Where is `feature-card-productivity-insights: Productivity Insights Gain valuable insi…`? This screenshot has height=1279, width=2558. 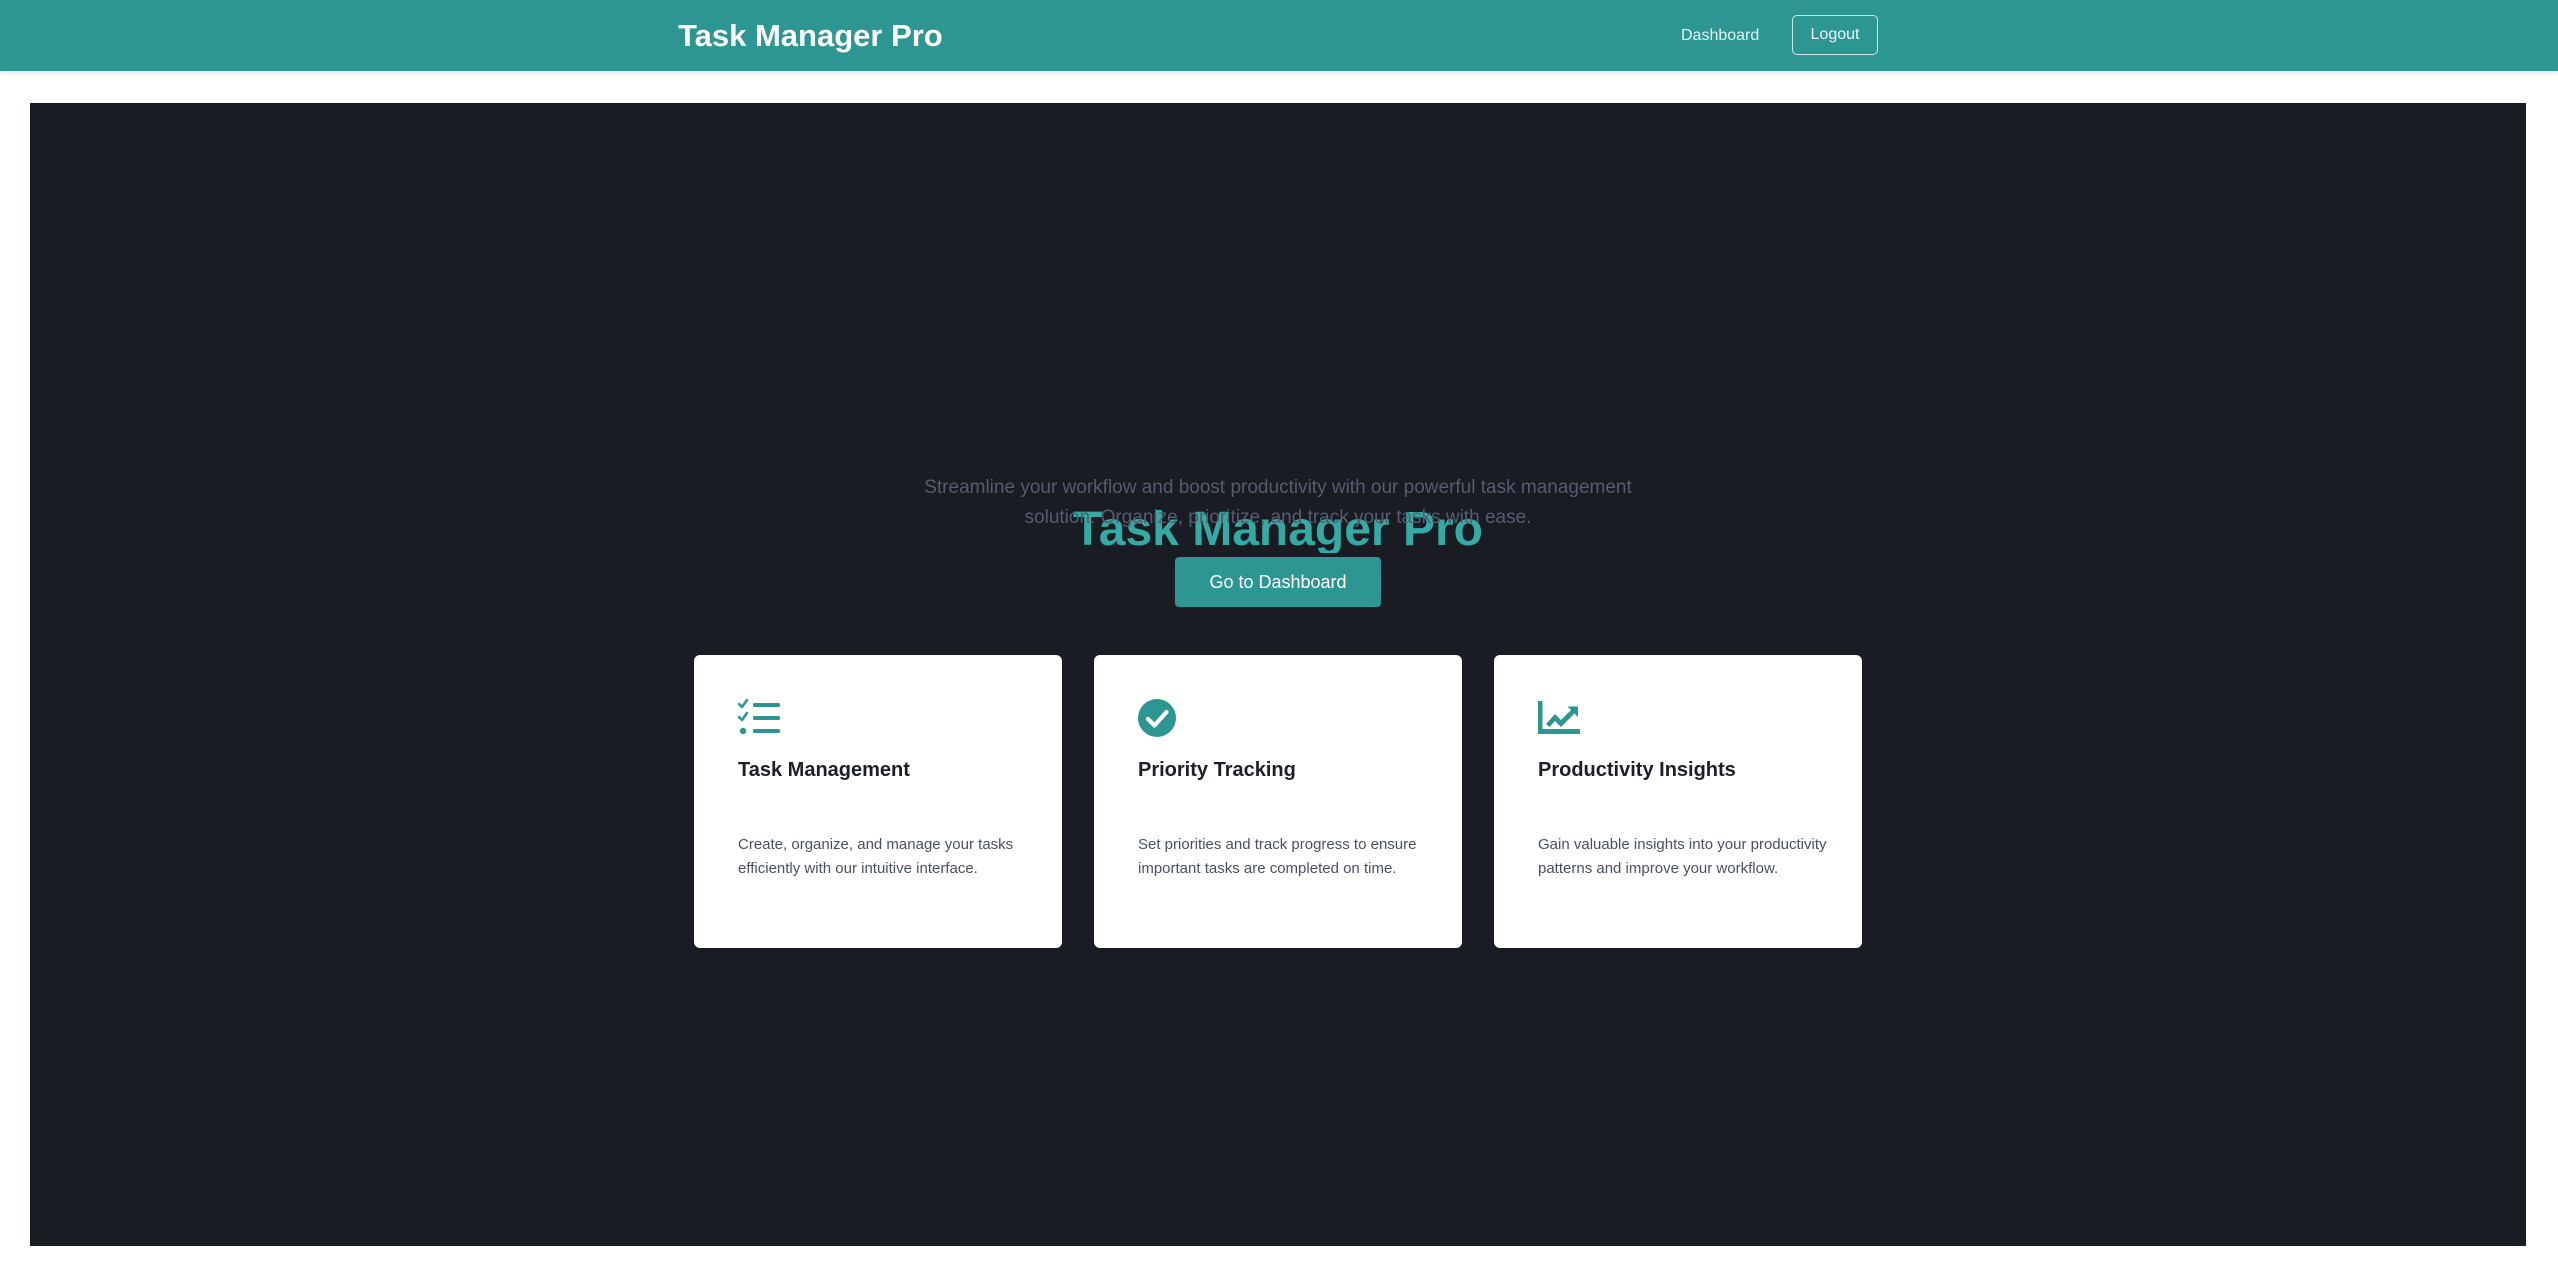 feature-card-productivity-insights: Productivity Insights Gain valuable insi… is located at coordinates (1678, 801).